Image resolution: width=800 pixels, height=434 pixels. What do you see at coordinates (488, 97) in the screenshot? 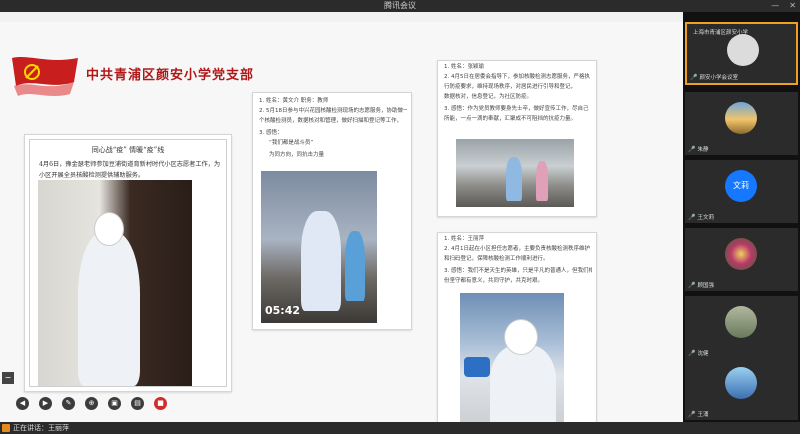
I see `card-line: 数据核对，信息登记，为社区防疫。` at bounding box center [488, 97].